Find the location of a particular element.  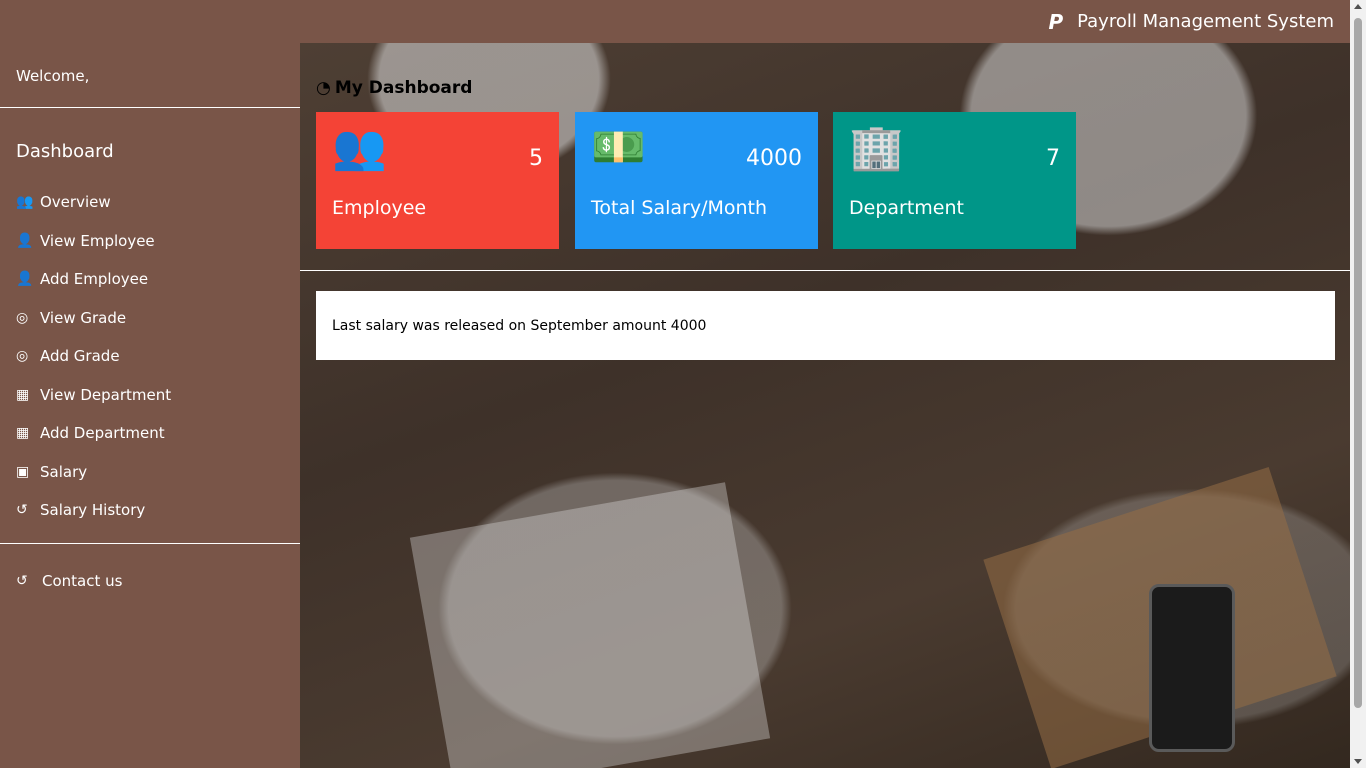

sidebar-item-label: Contact us is located at coordinates (82, 581).